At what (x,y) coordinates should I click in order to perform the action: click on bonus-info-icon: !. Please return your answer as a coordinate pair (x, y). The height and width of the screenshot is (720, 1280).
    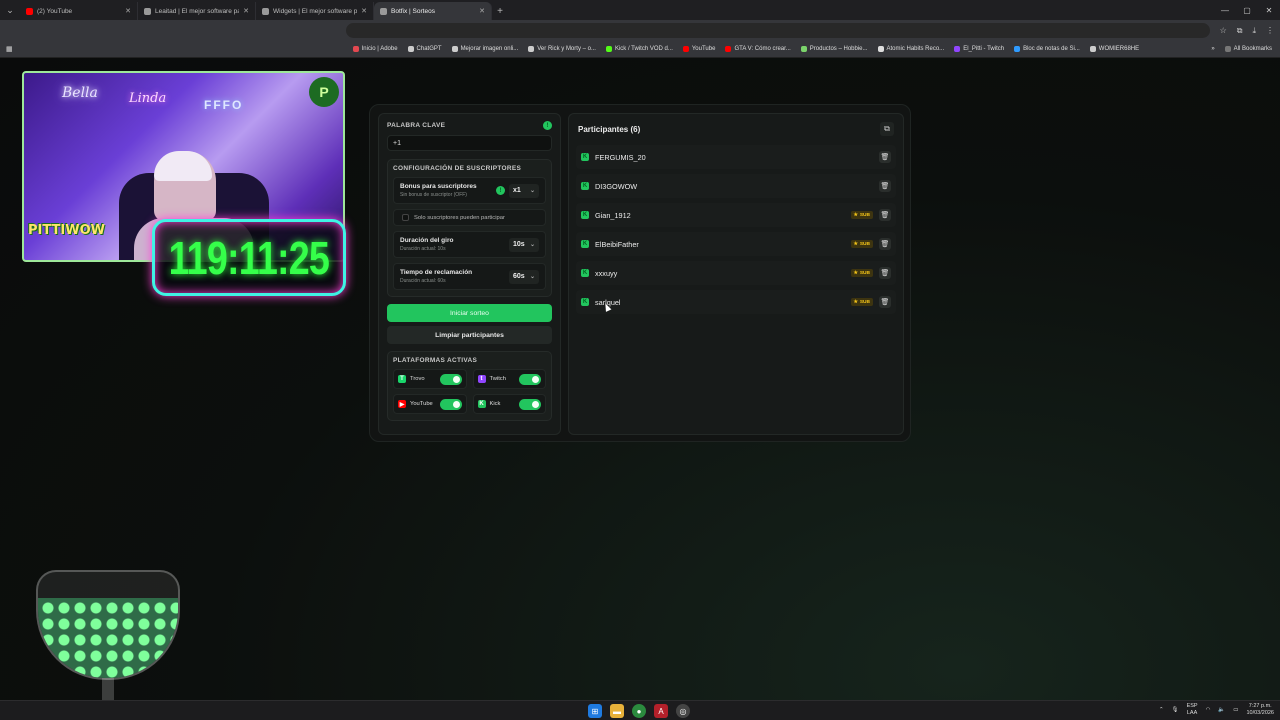
    Looking at the image, I should click on (500, 190).